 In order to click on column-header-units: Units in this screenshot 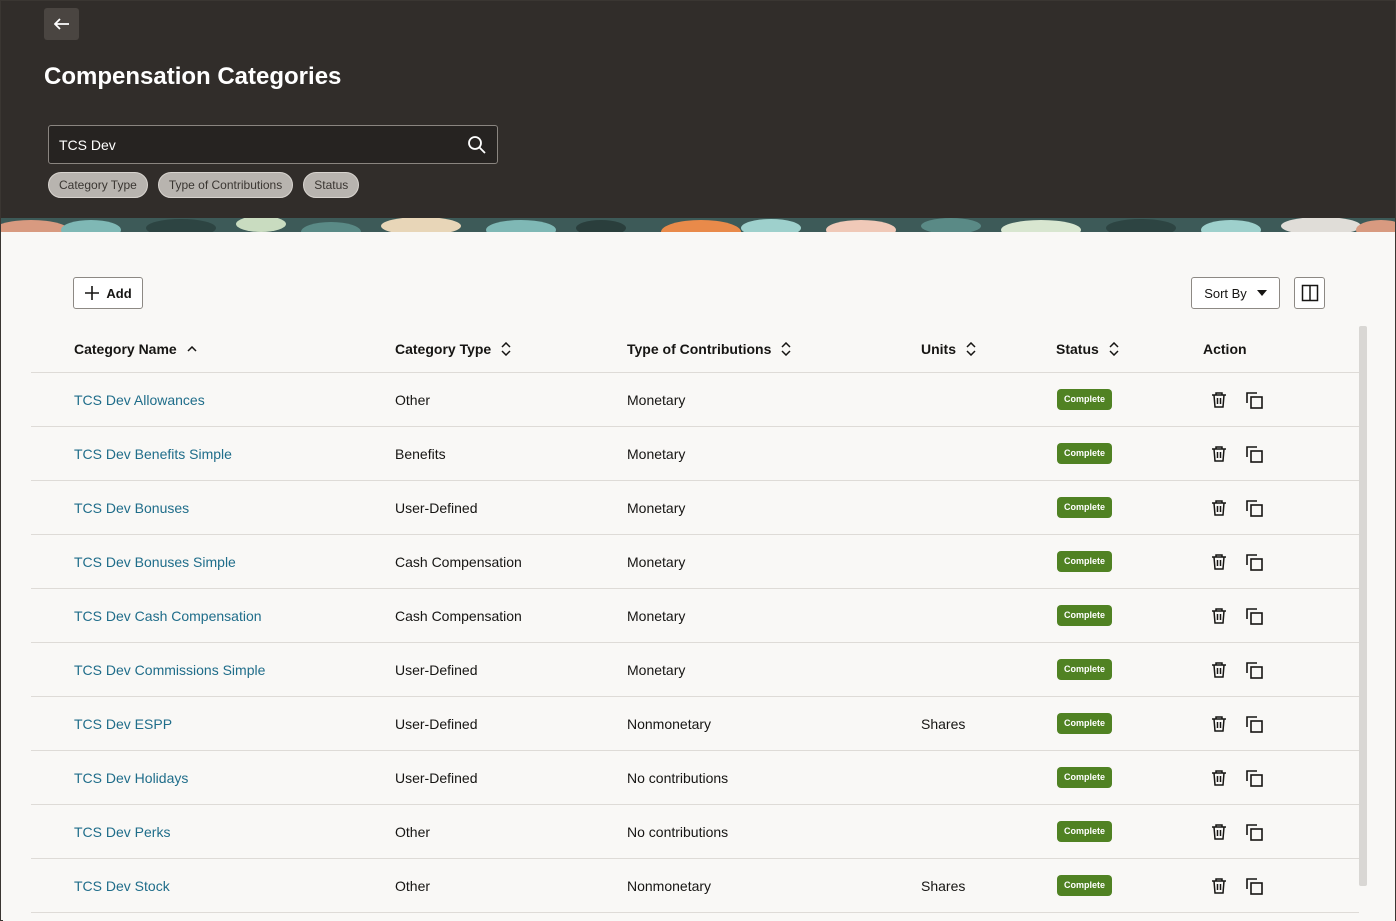, I will do `click(948, 349)`.